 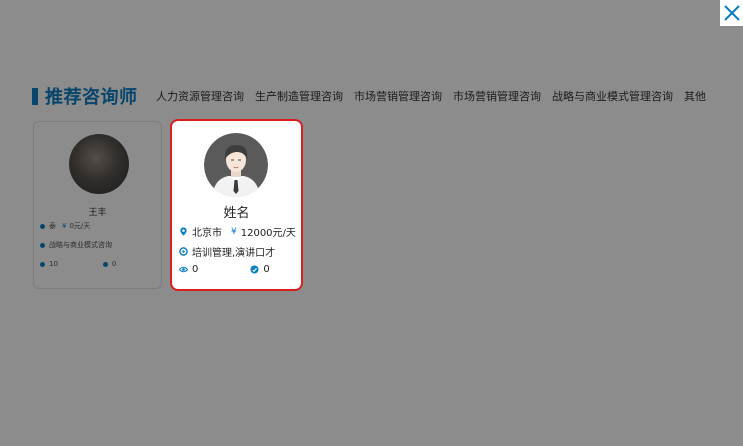 I want to click on views-stat: 0, so click(x=188, y=269).